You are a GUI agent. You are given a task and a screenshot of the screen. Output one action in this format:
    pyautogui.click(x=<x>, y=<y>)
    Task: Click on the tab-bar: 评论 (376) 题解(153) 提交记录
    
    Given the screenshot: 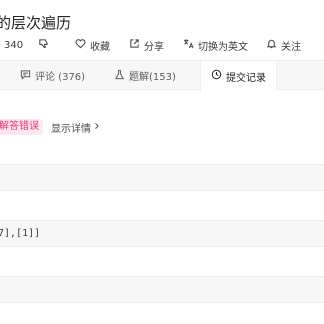 What is the action you would take?
    pyautogui.click(x=162, y=75)
    